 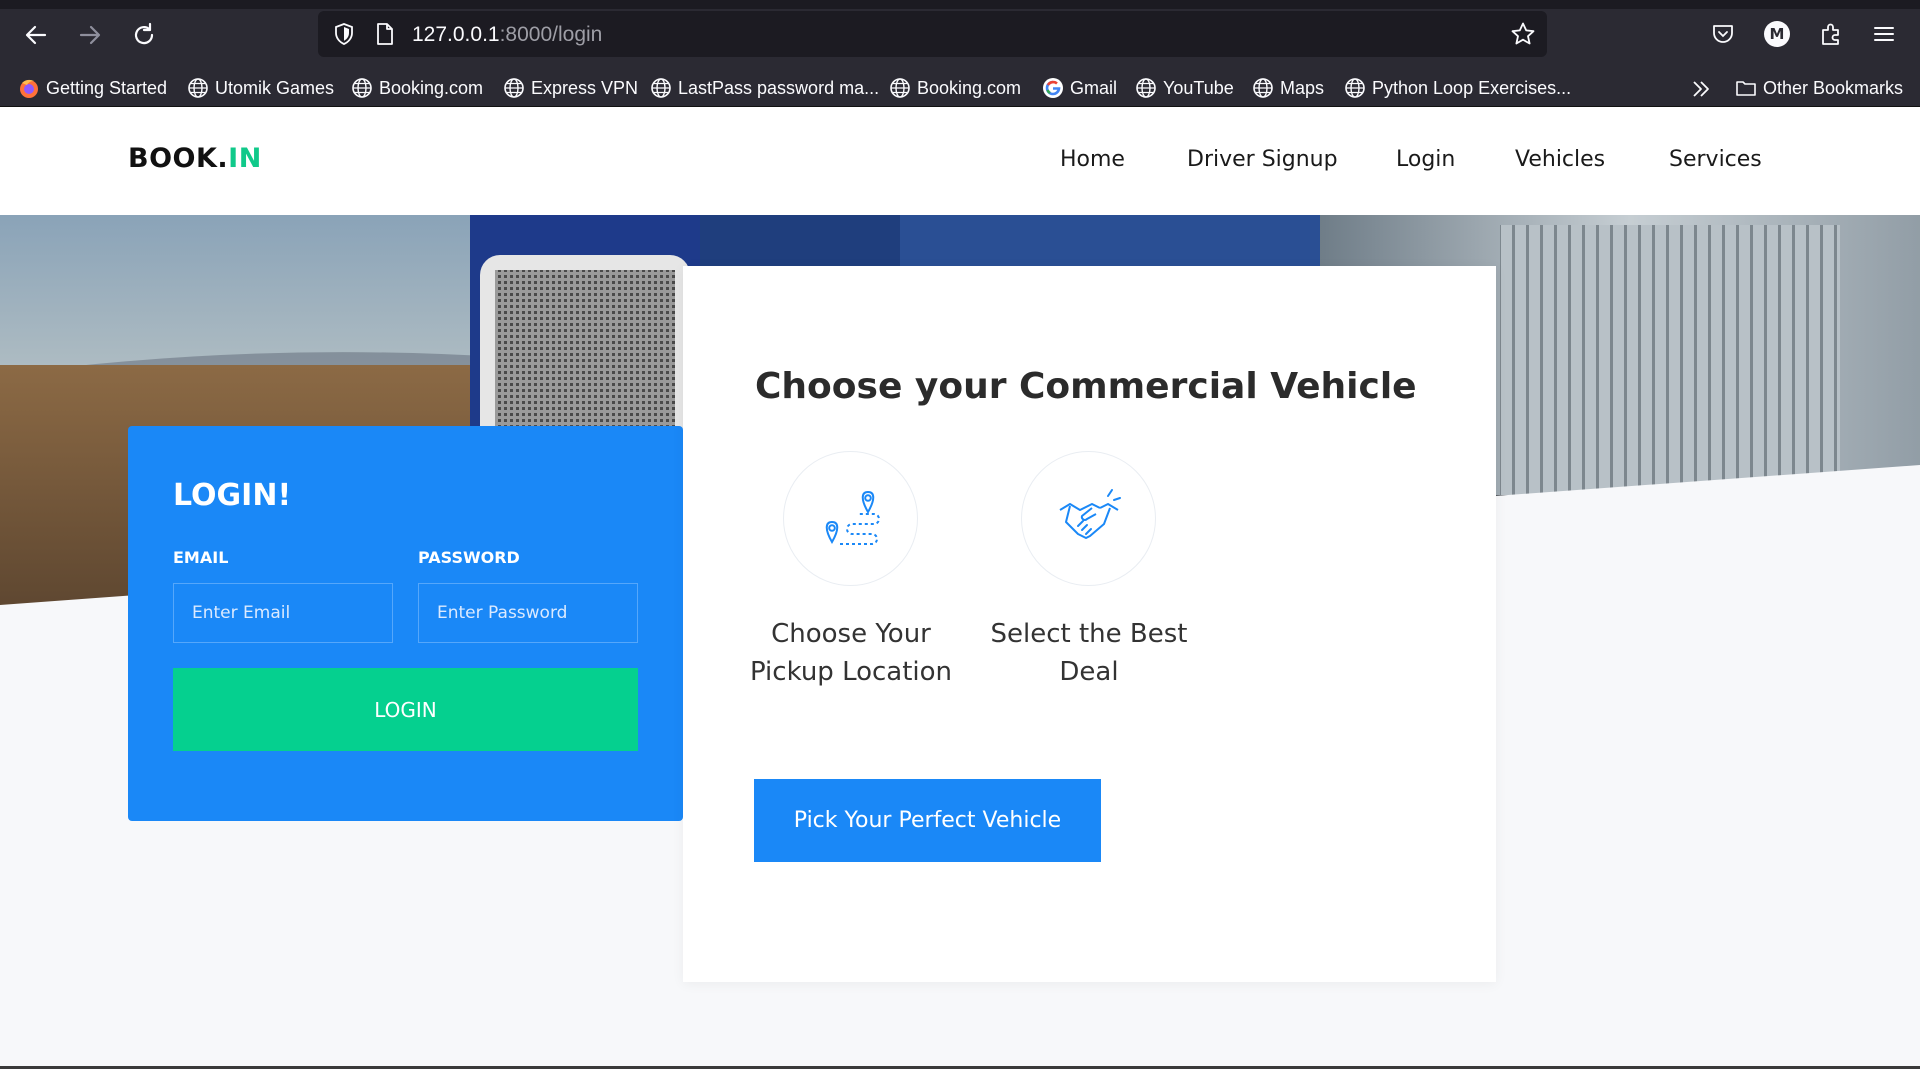 What do you see at coordinates (1831, 34) in the screenshot?
I see `extensions-icon` at bounding box center [1831, 34].